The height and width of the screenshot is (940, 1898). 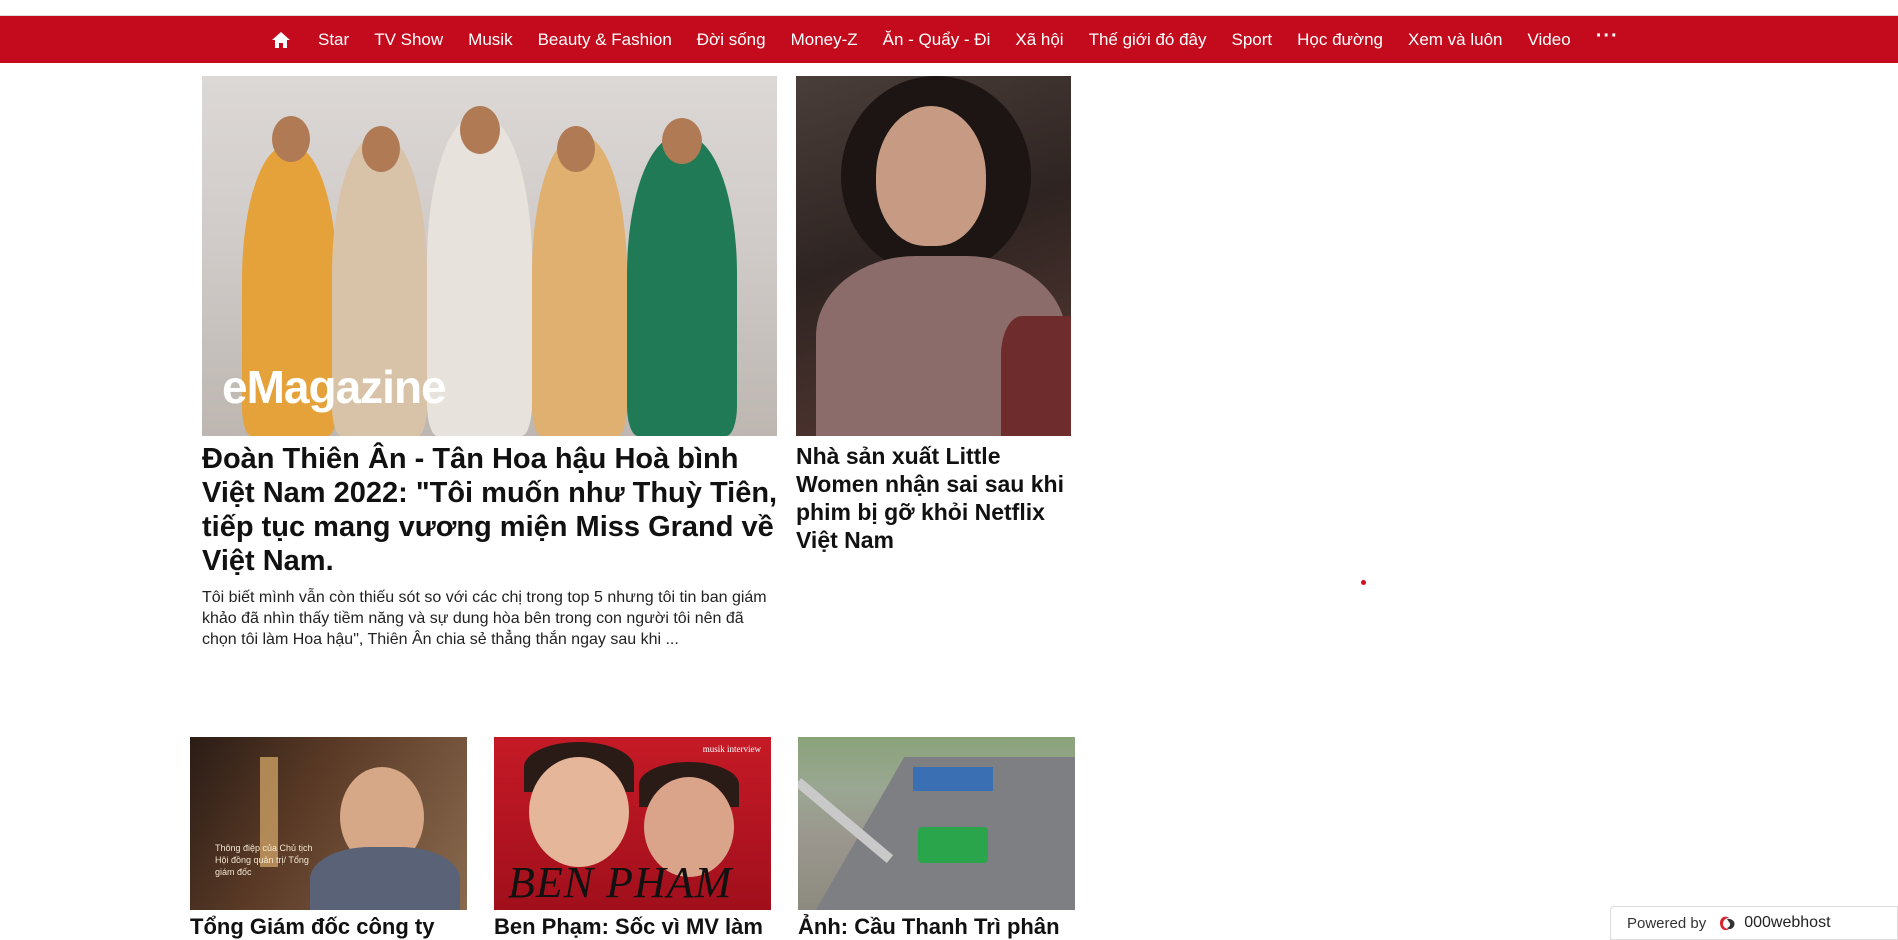 What do you see at coordinates (1455, 40) in the screenshot?
I see `nav-item-xem-va-luon: Xem và luôn` at bounding box center [1455, 40].